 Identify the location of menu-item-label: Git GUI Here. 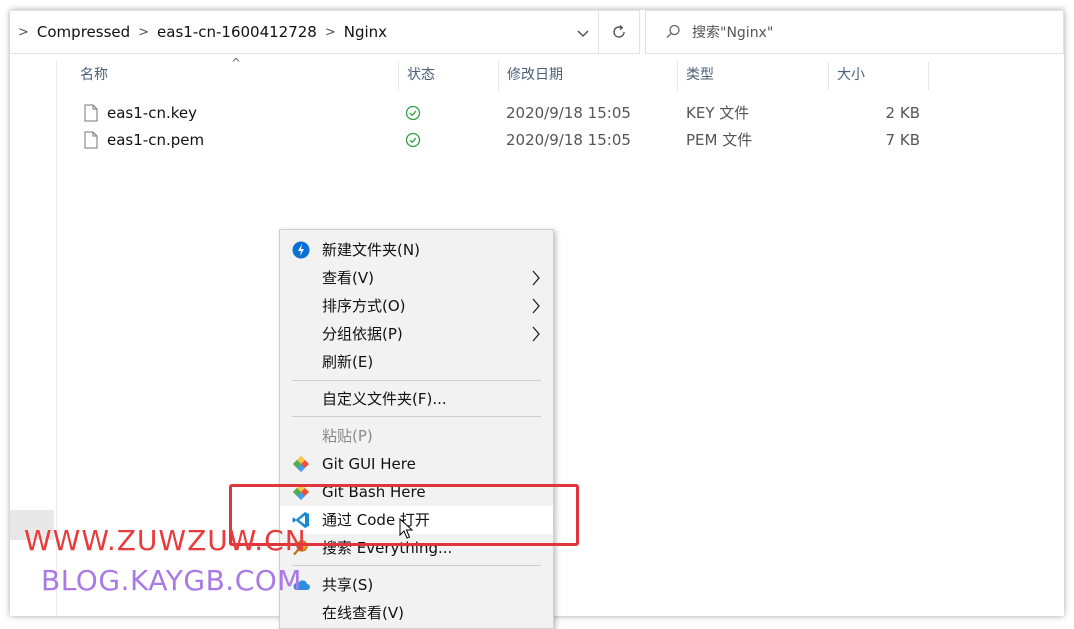
(369, 464).